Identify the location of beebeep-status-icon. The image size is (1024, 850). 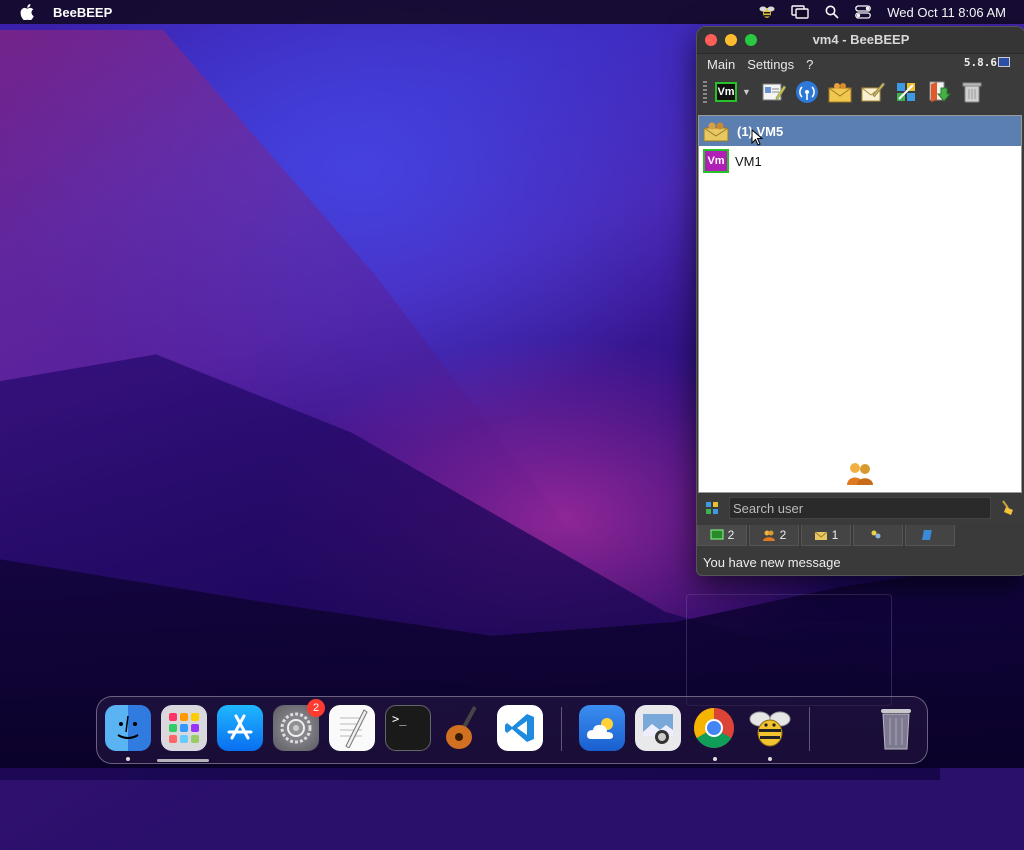
(767, 12).